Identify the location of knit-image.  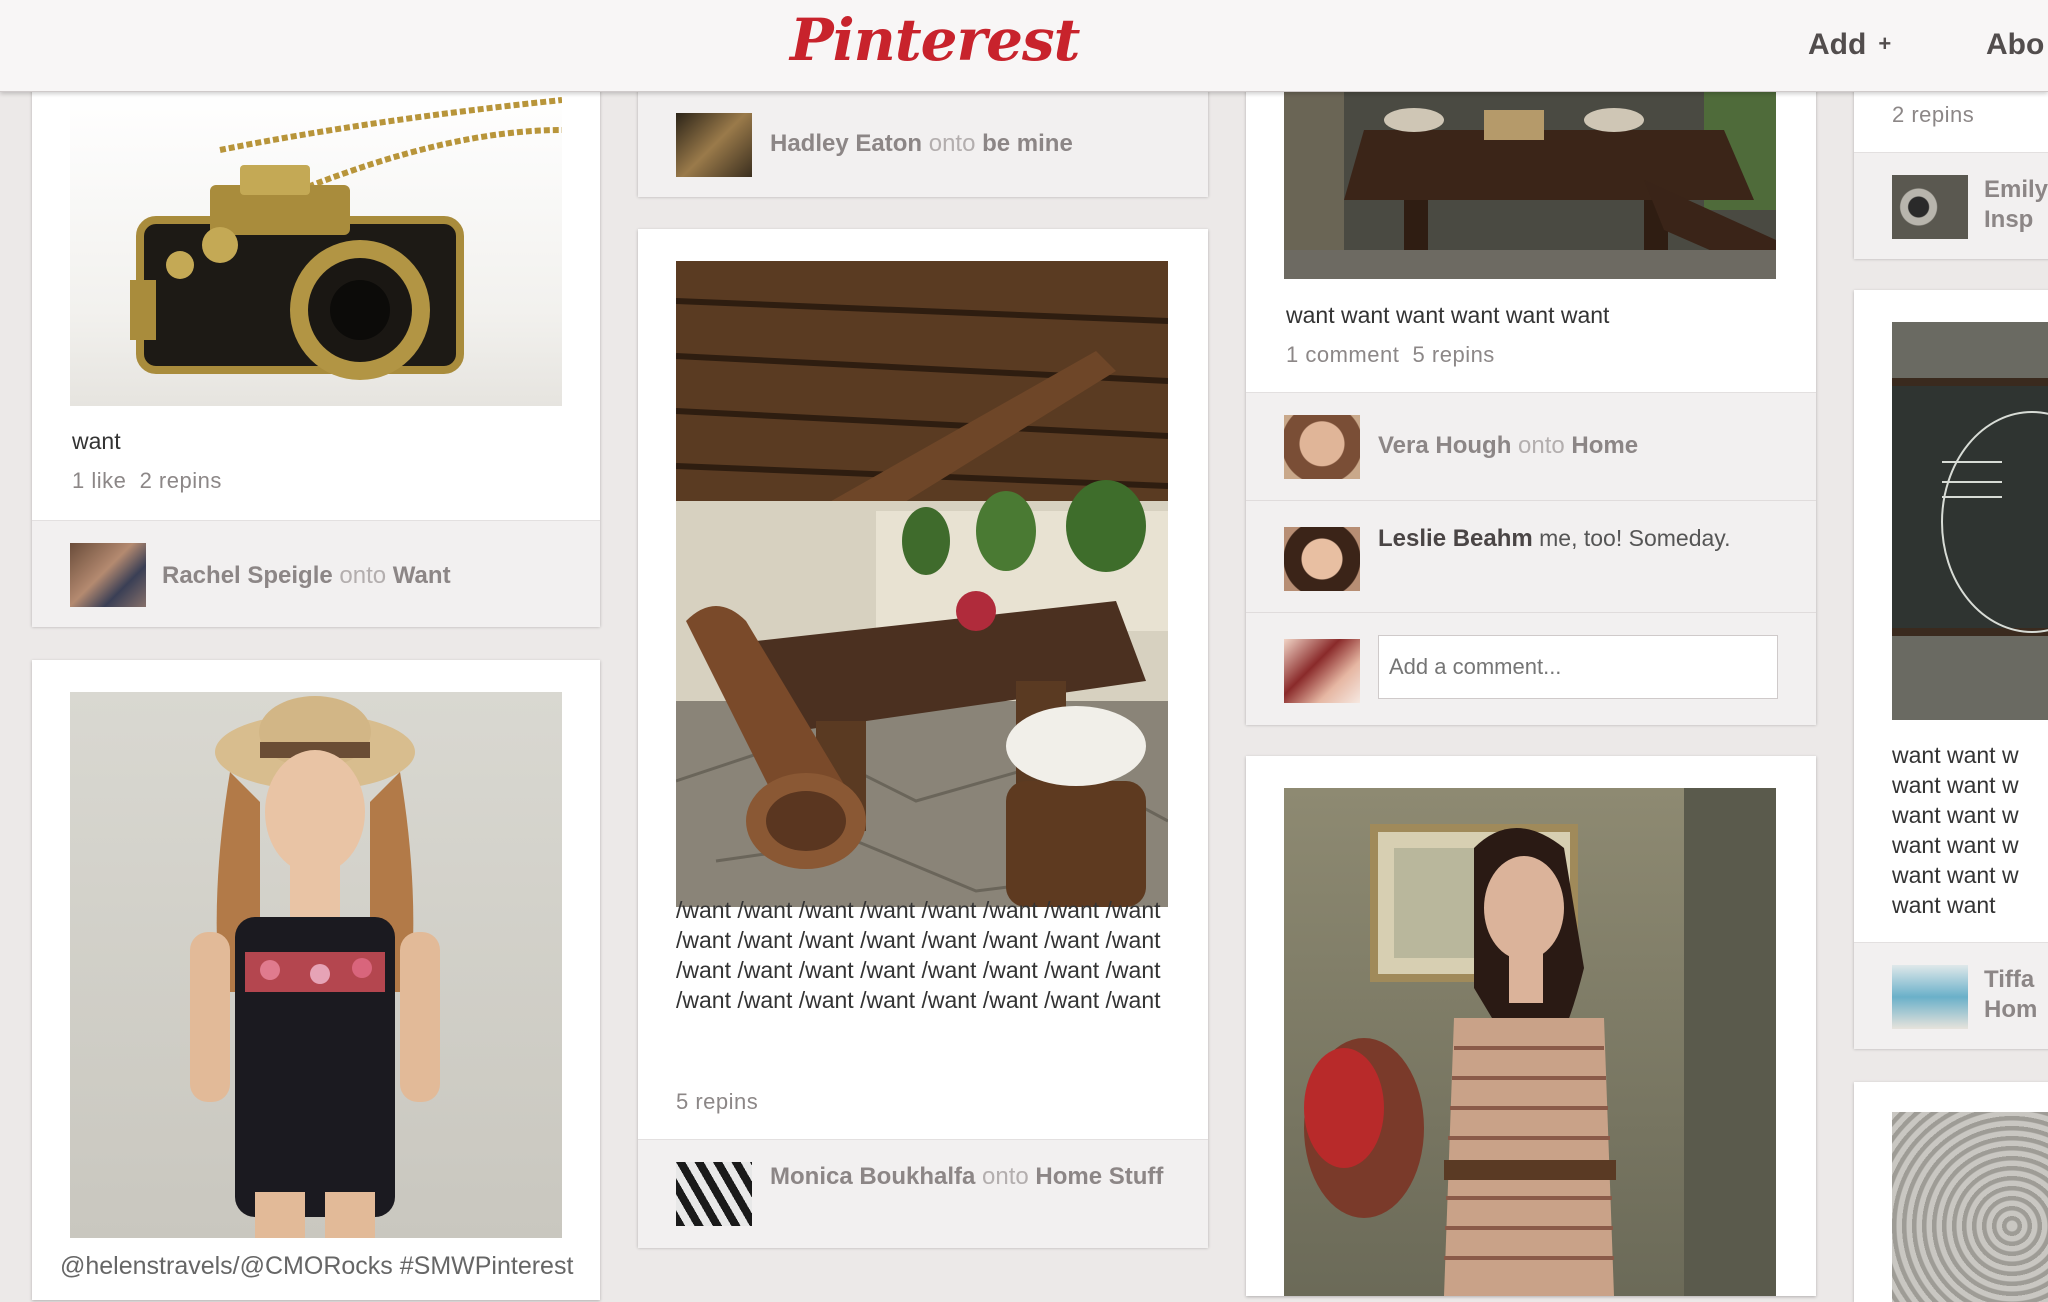
(1970, 1207).